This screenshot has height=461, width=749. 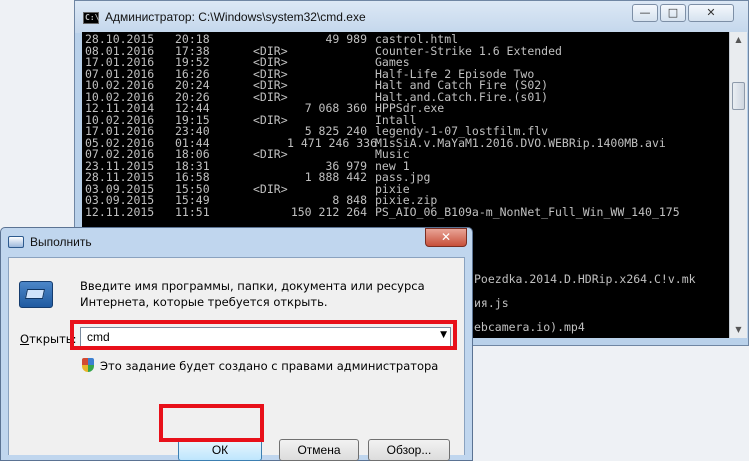 What do you see at coordinates (120, 211) in the screenshot?
I see `console-date: 12.11.2015` at bounding box center [120, 211].